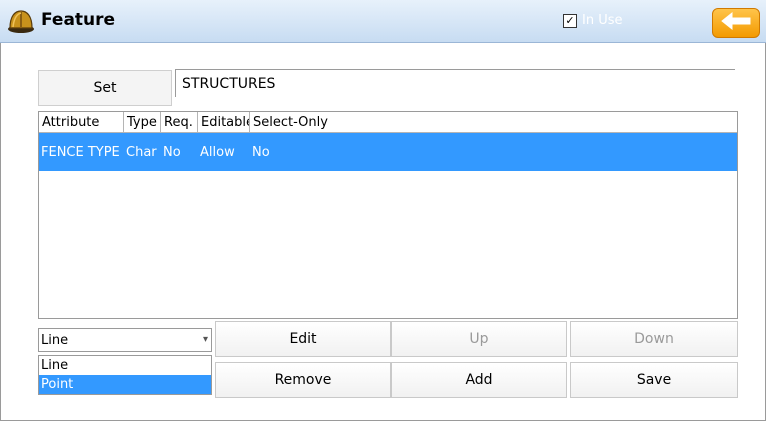 The width and height of the screenshot is (766, 421). Describe the element at coordinates (303, 339) in the screenshot. I see `edit-button: Edit` at that location.